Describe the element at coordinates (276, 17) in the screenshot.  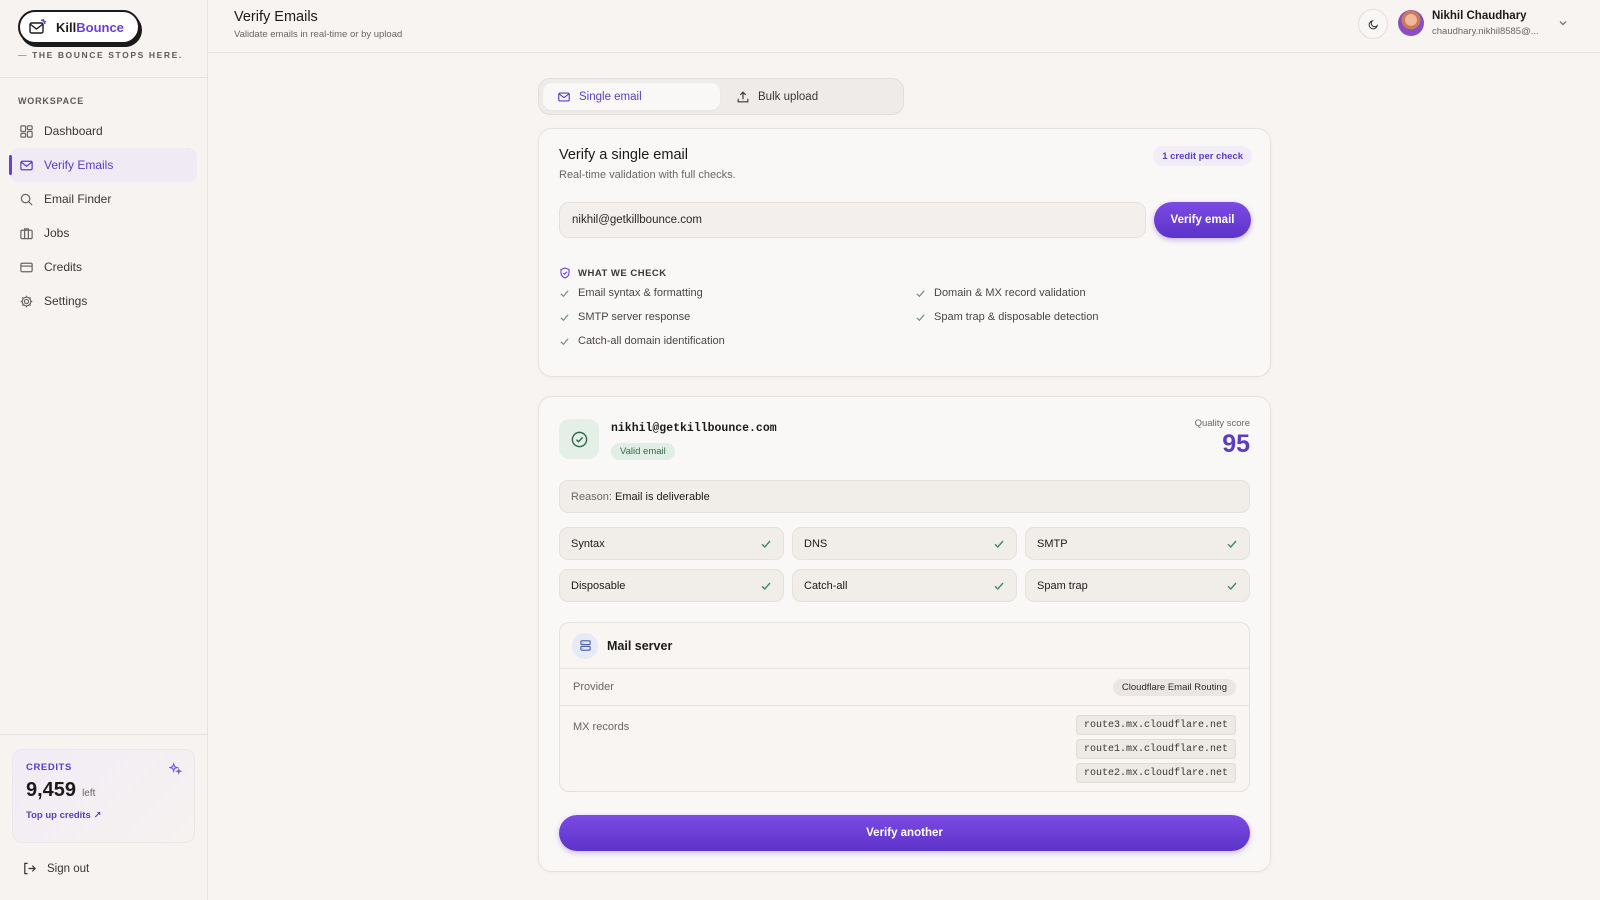
I see `page-title: Verify Emails` at that location.